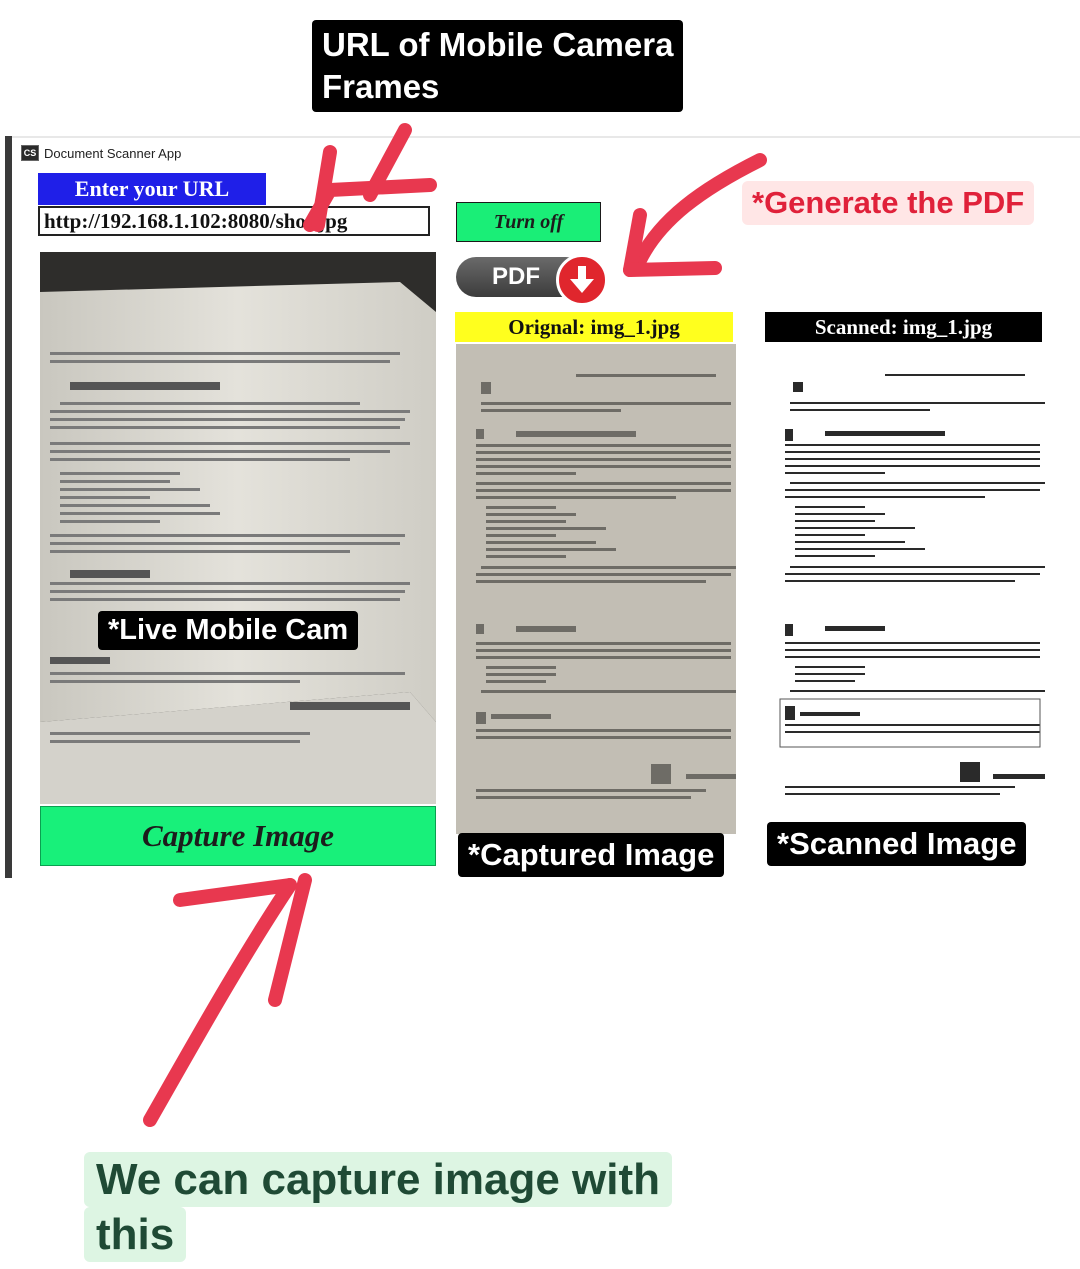 The width and height of the screenshot is (1080, 1269). What do you see at coordinates (498, 66) in the screenshot?
I see `url-annotation: URL of Mobile Camera Frames` at bounding box center [498, 66].